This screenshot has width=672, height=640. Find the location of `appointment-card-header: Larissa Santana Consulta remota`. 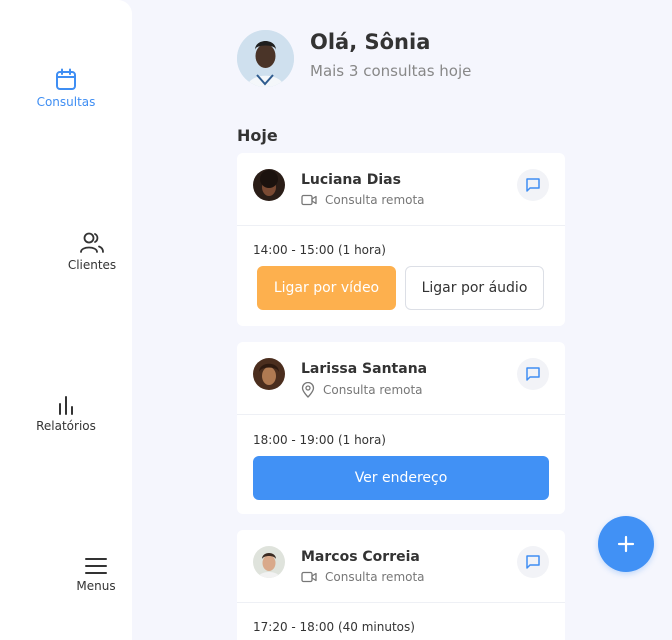

appointment-card-header: Larissa Santana Consulta remota is located at coordinates (401, 378).